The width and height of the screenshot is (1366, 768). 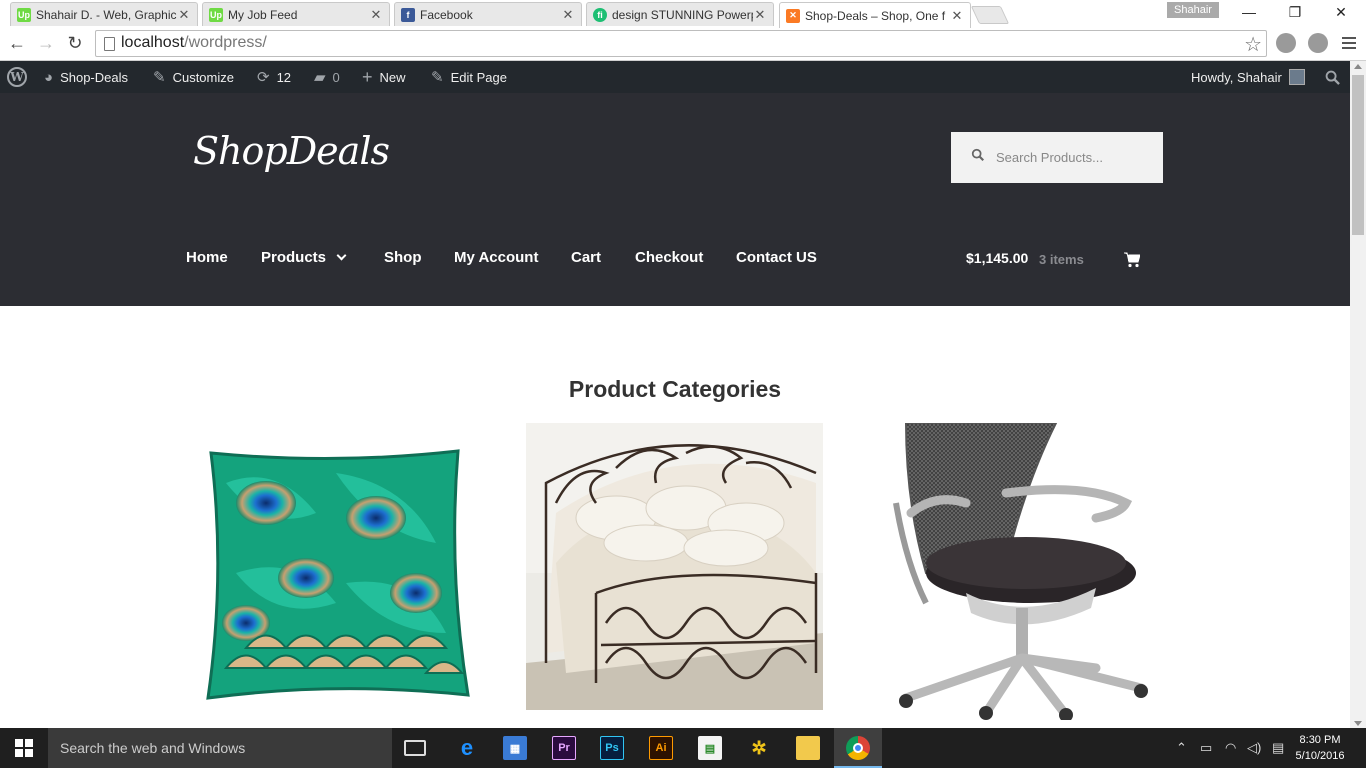 What do you see at coordinates (1332, 77) in the screenshot?
I see `admin-search-icon` at bounding box center [1332, 77].